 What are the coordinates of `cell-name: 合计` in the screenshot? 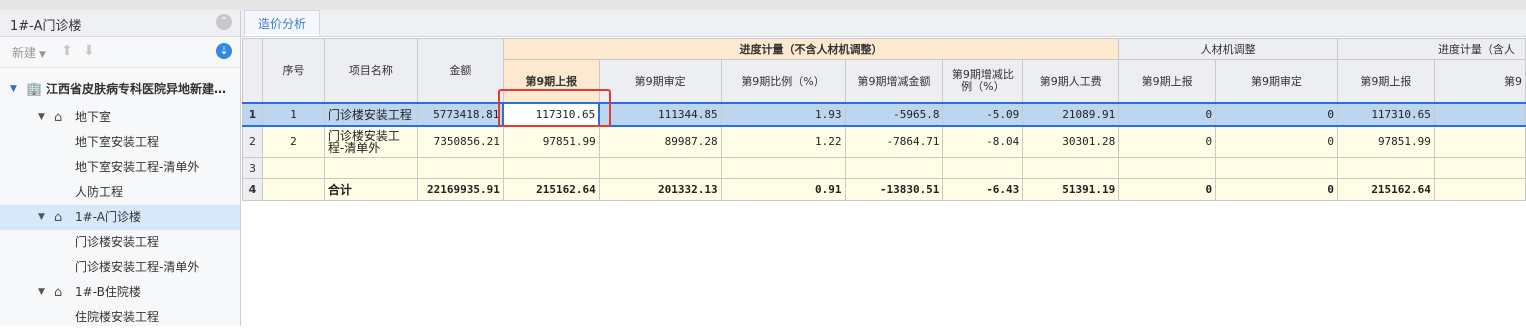 It's located at (370, 189).